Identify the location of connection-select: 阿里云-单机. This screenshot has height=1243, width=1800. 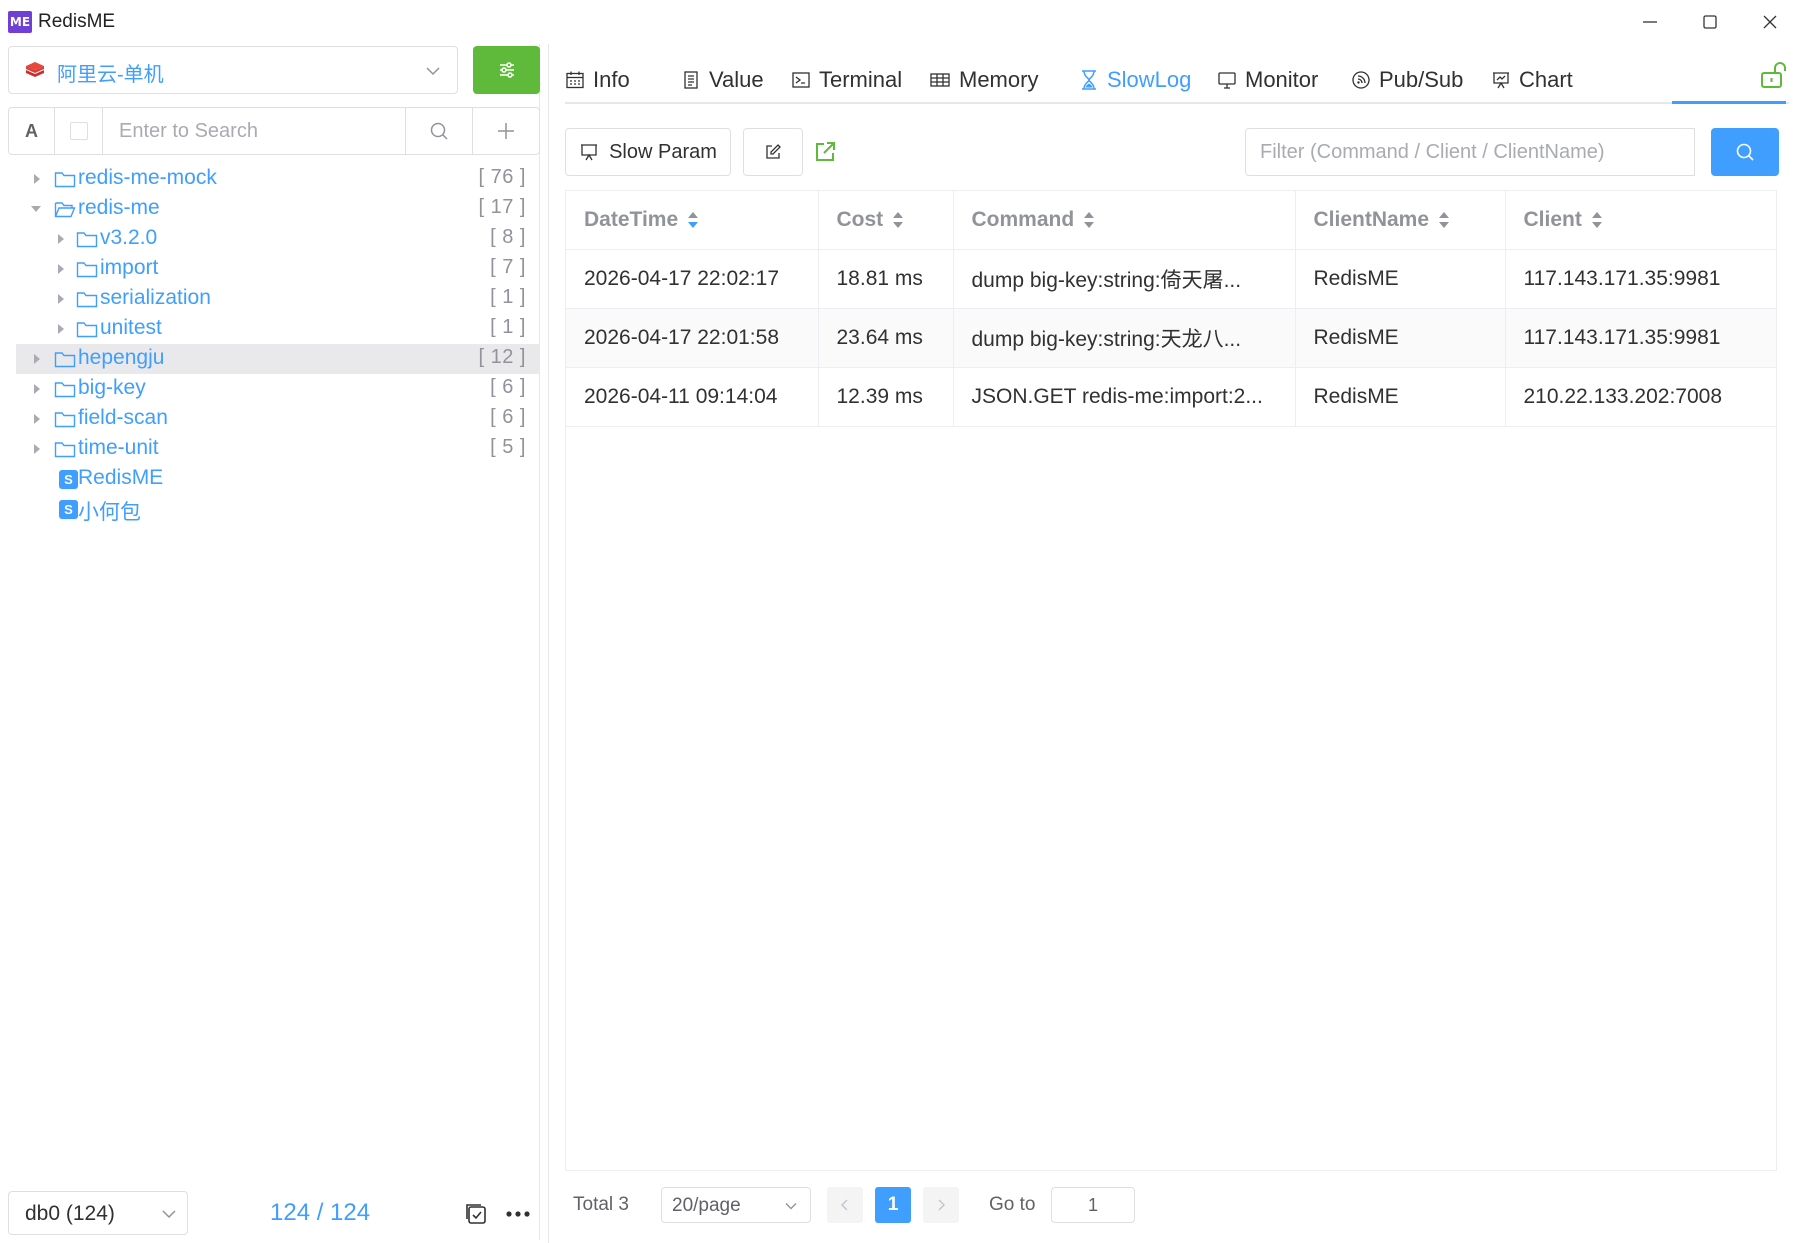
(233, 70).